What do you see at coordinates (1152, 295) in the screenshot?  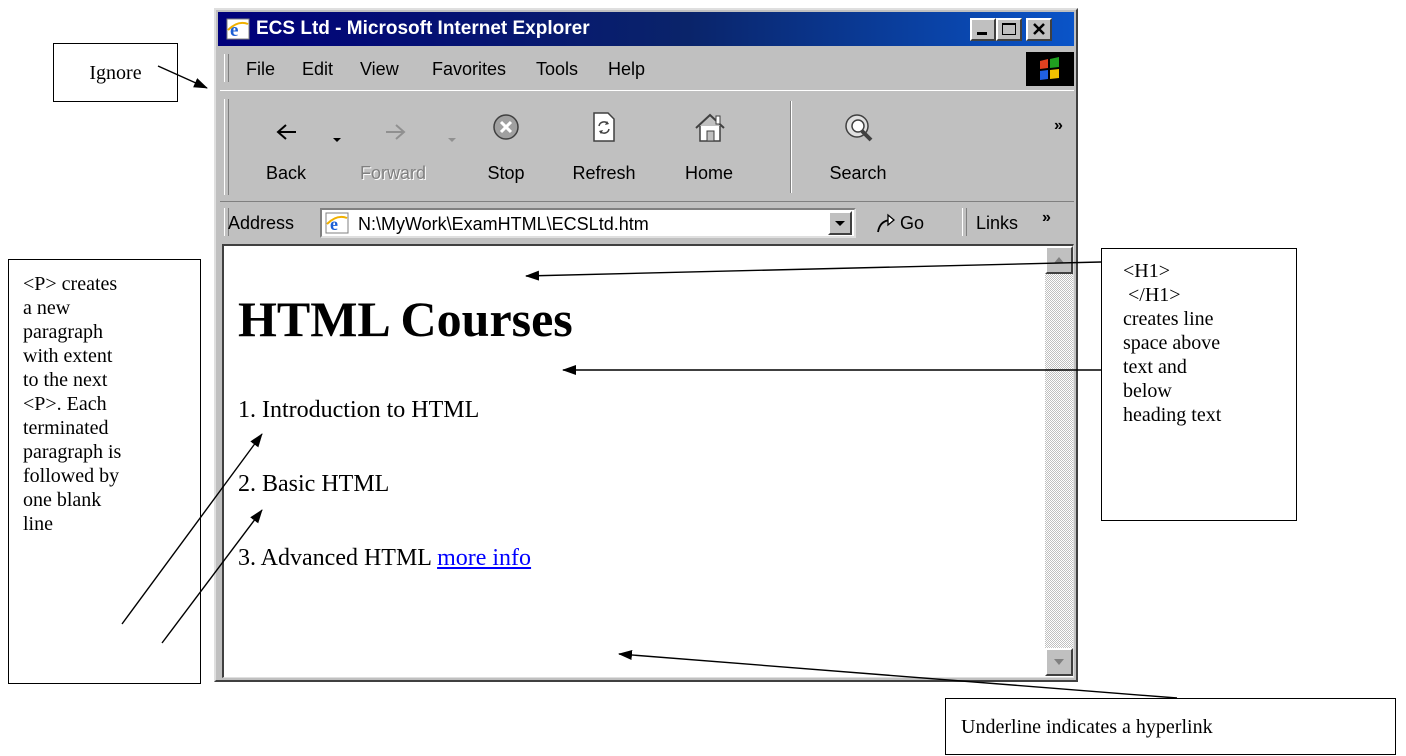 I see `annotation-line: </H1>` at bounding box center [1152, 295].